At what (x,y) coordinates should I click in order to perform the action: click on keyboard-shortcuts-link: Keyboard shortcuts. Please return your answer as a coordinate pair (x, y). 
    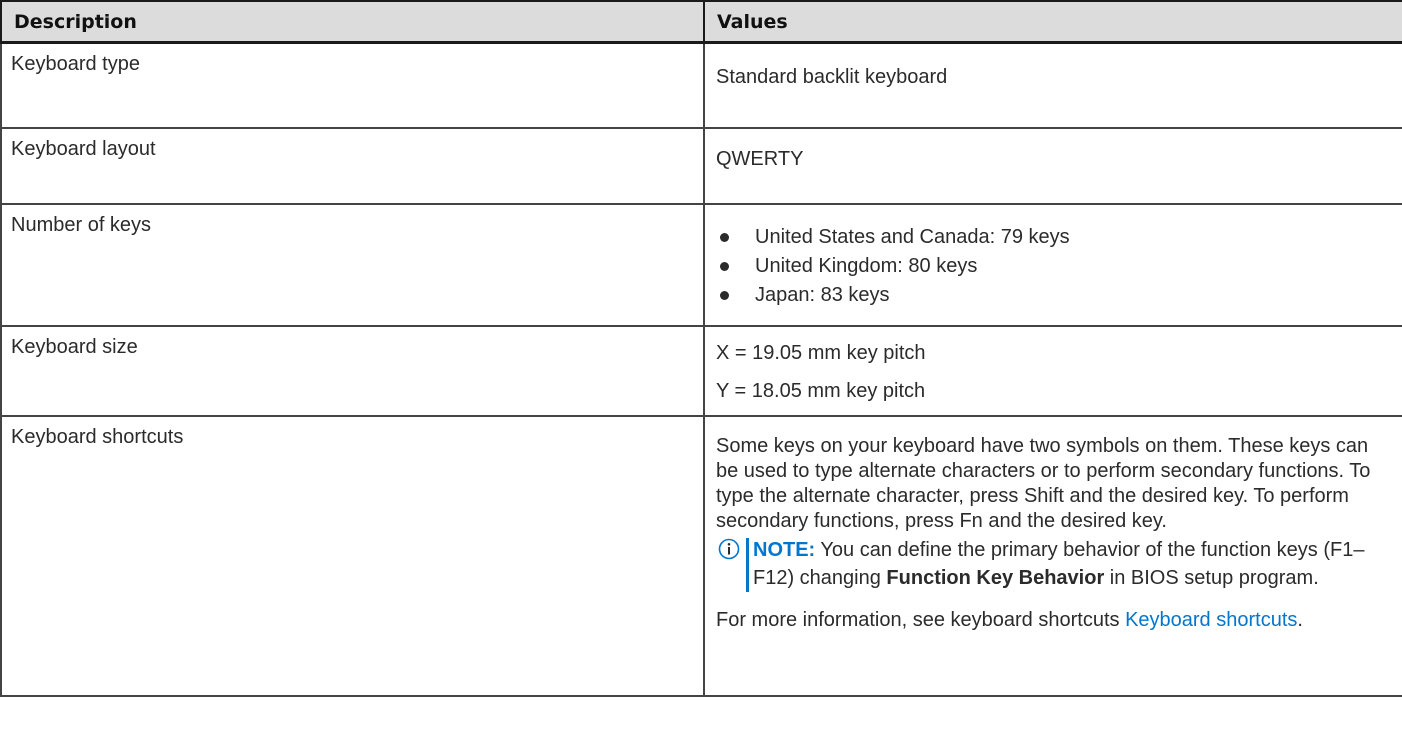
    Looking at the image, I should click on (1211, 620).